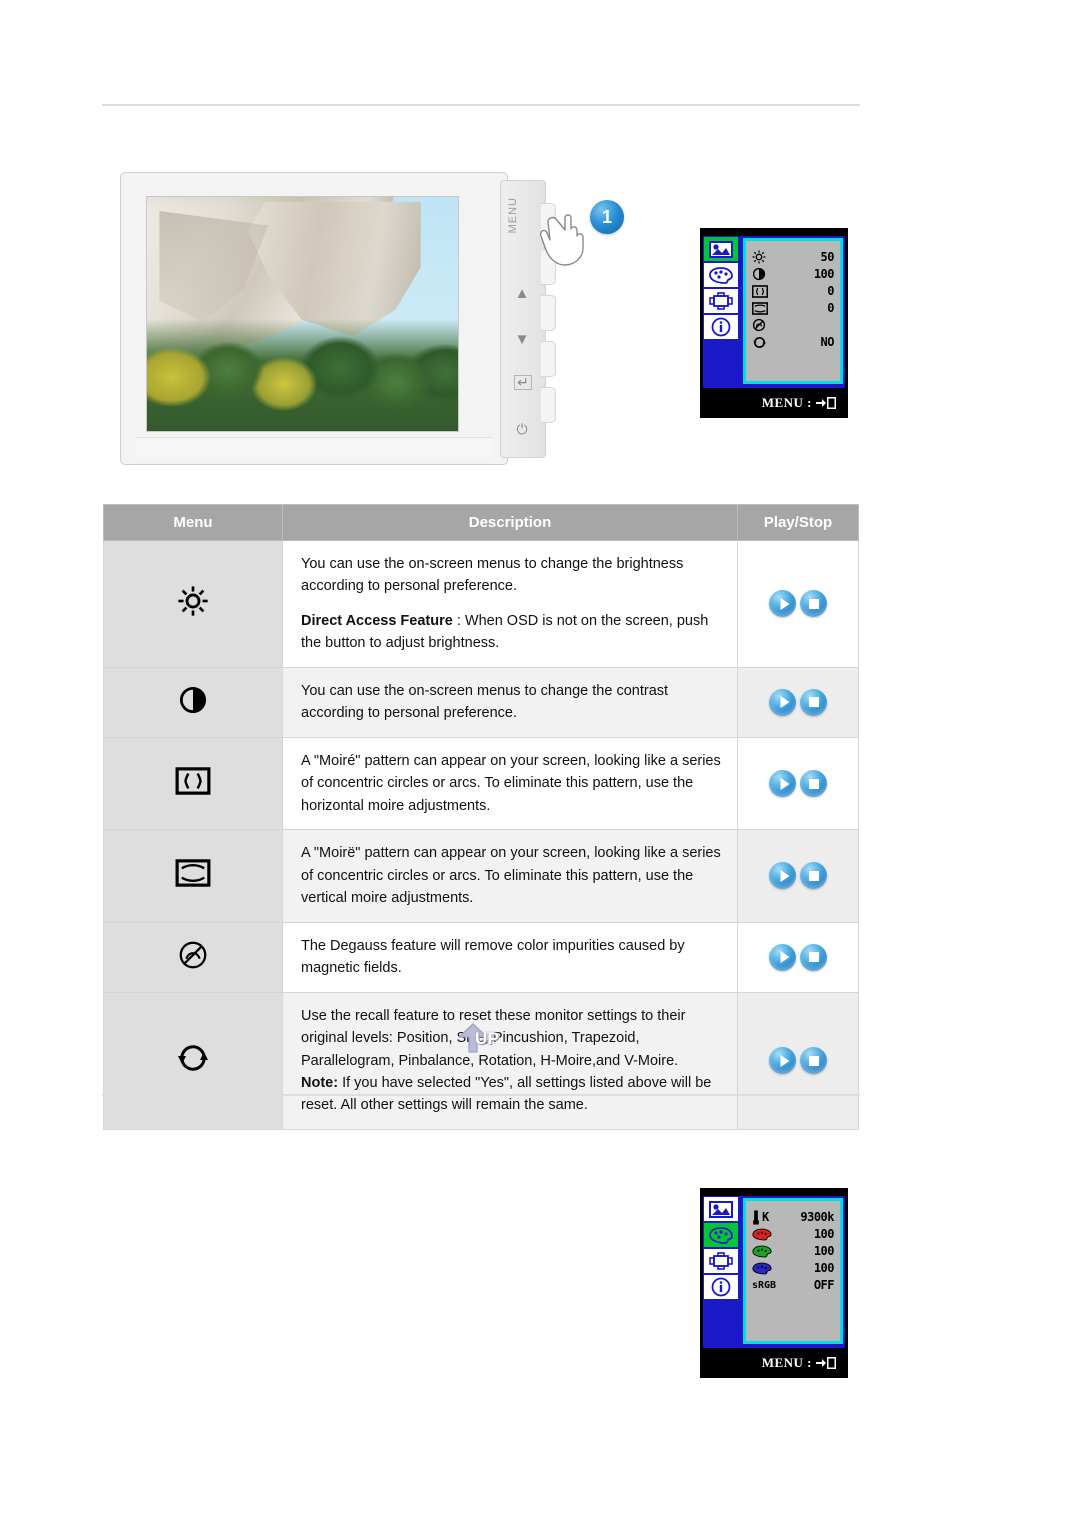 The image size is (1080, 1528). What do you see at coordinates (481, 522) in the screenshot?
I see `table-header-row: Menu Description Play/Stop` at bounding box center [481, 522].